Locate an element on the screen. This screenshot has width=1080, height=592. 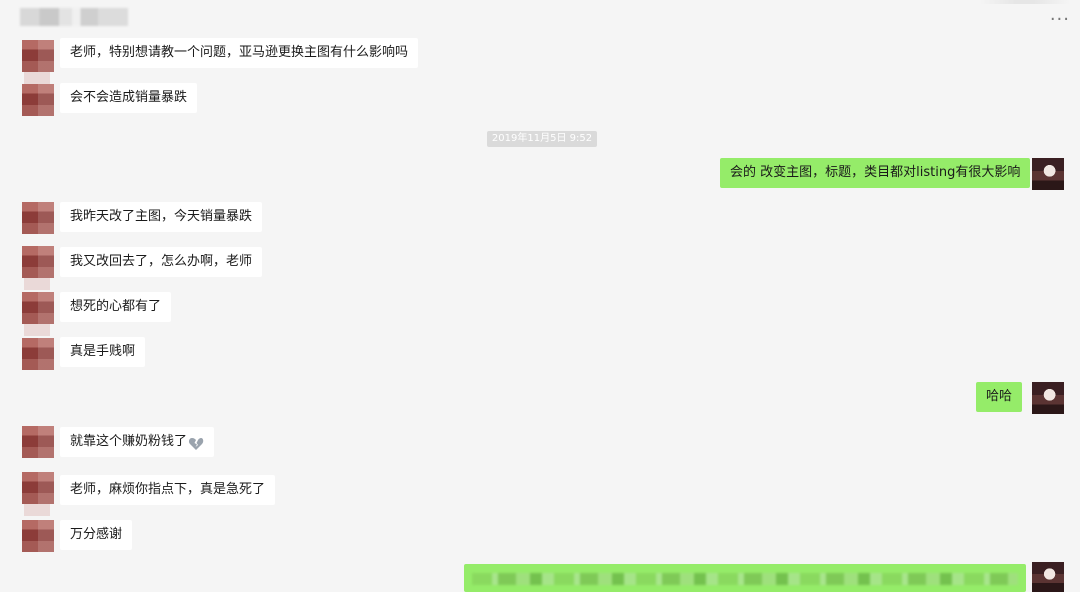
message-bubble-incoming: 我昨天改了主图，今天销量暴跌 is located at coordinates (161, 217).